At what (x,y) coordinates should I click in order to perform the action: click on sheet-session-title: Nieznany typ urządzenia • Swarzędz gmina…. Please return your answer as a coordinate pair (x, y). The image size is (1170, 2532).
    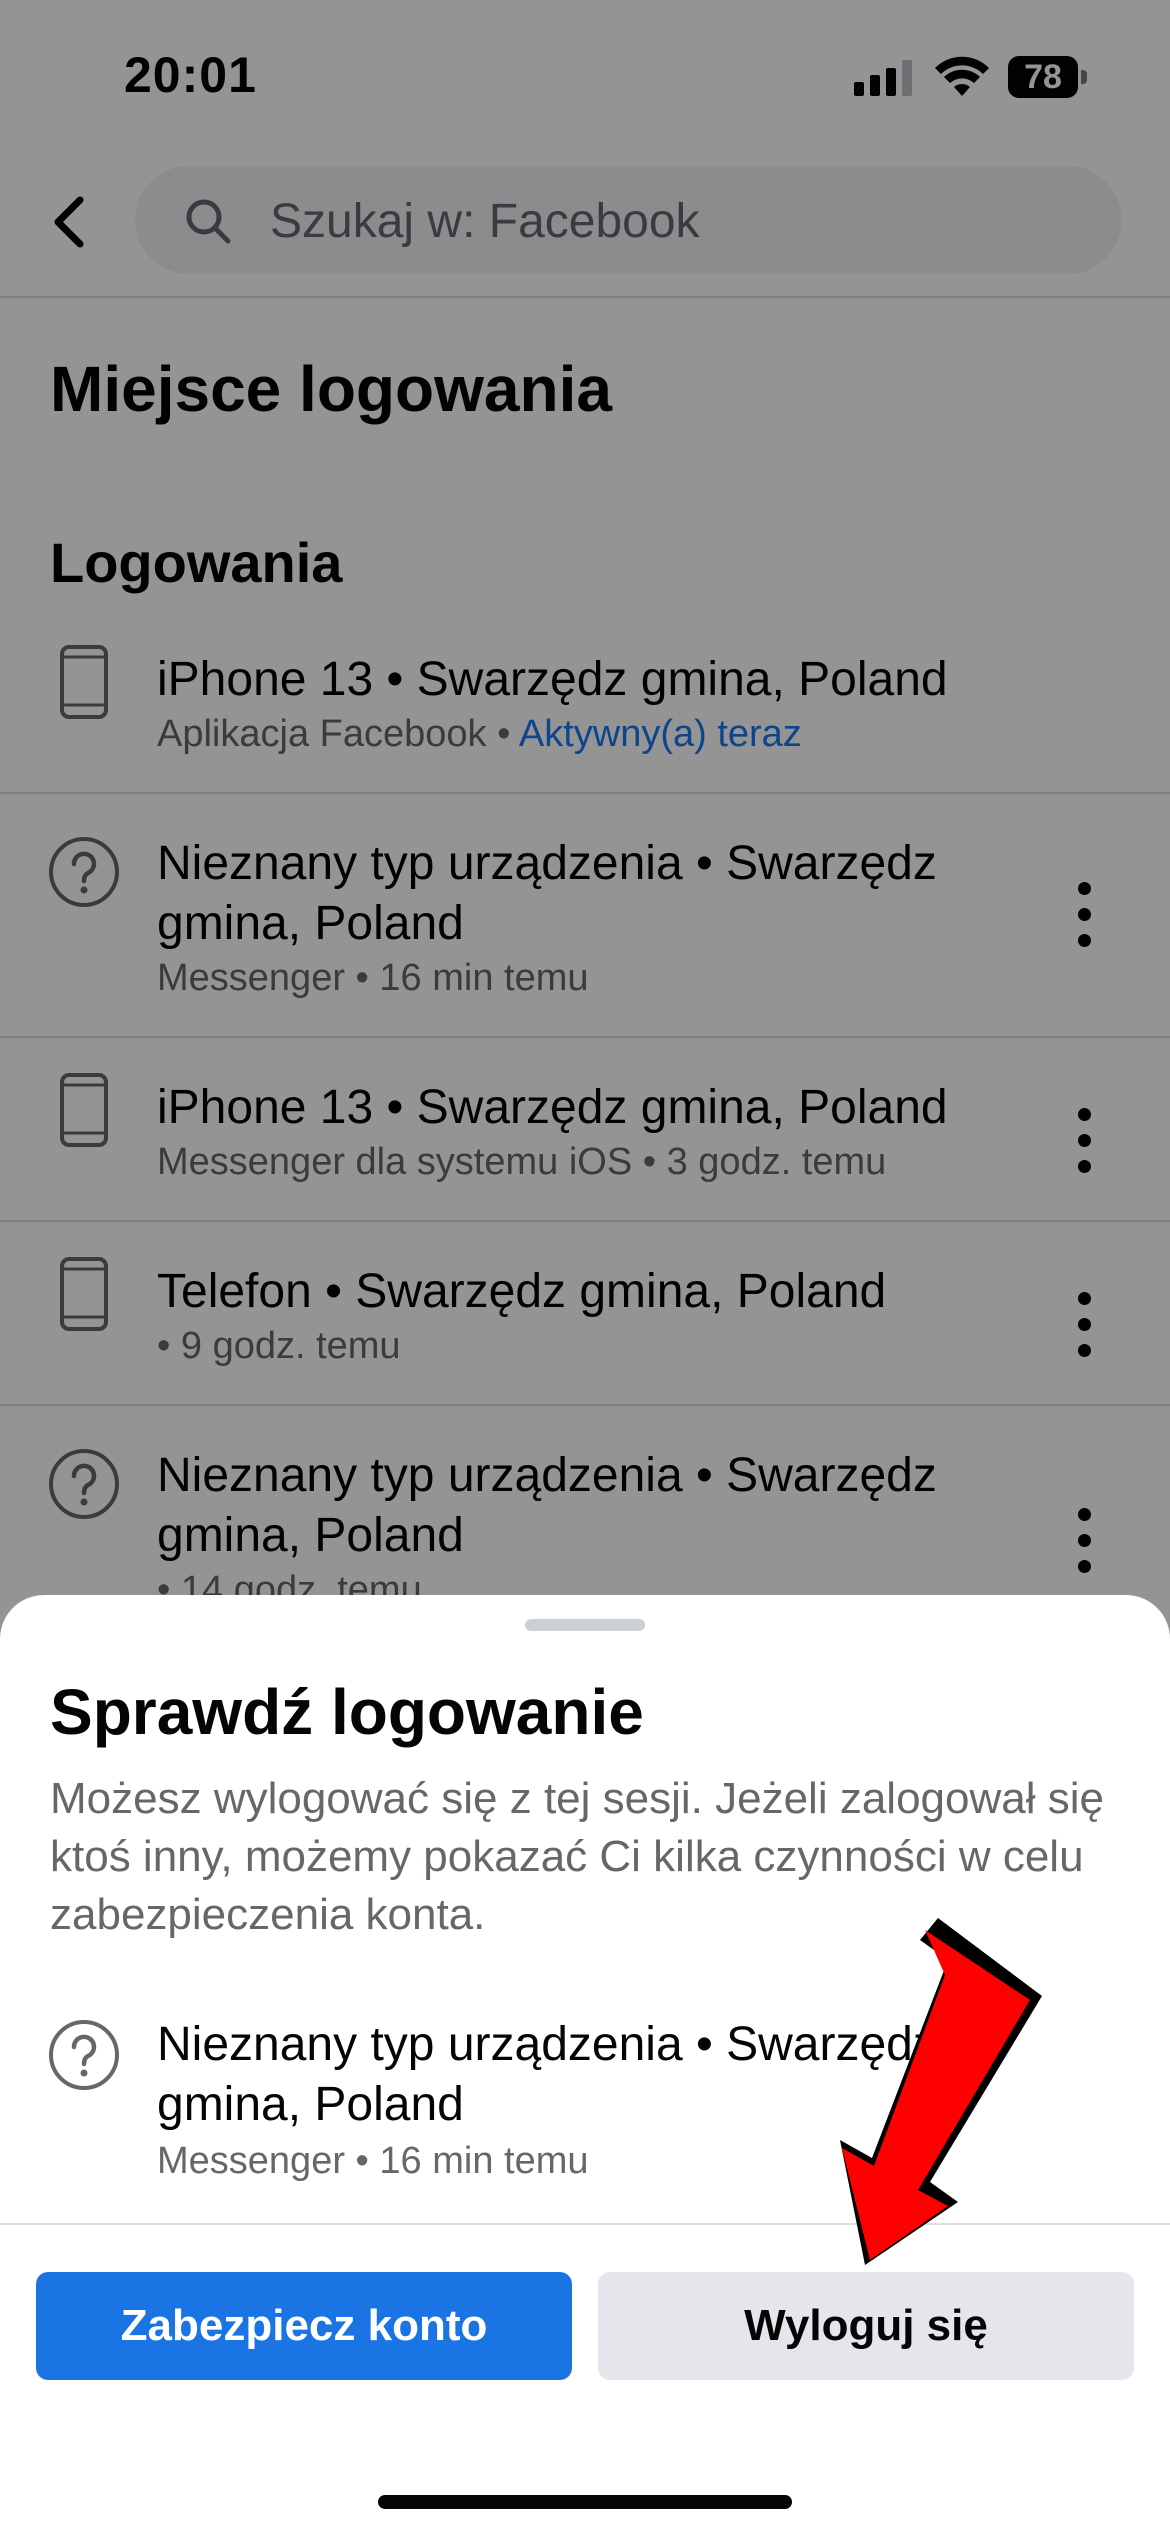
    Looking at the image, I should click on (547, 2074).